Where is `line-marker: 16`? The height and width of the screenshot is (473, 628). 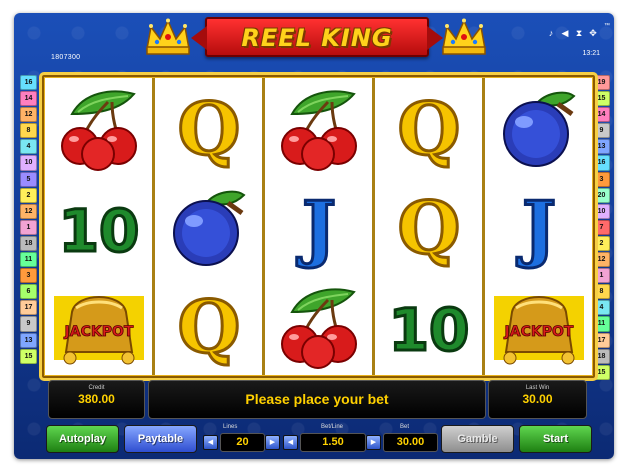
line-marker: 16 is located at coordinates (28, 83).